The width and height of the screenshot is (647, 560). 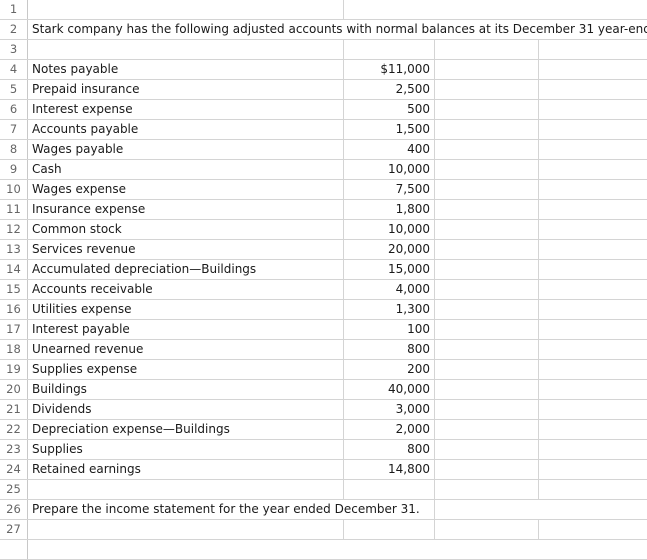 What do you see at coordinates (186, 249) in the screenshot?
I see `cell-account-name: Services revenue` at bounding box center [186, 249].